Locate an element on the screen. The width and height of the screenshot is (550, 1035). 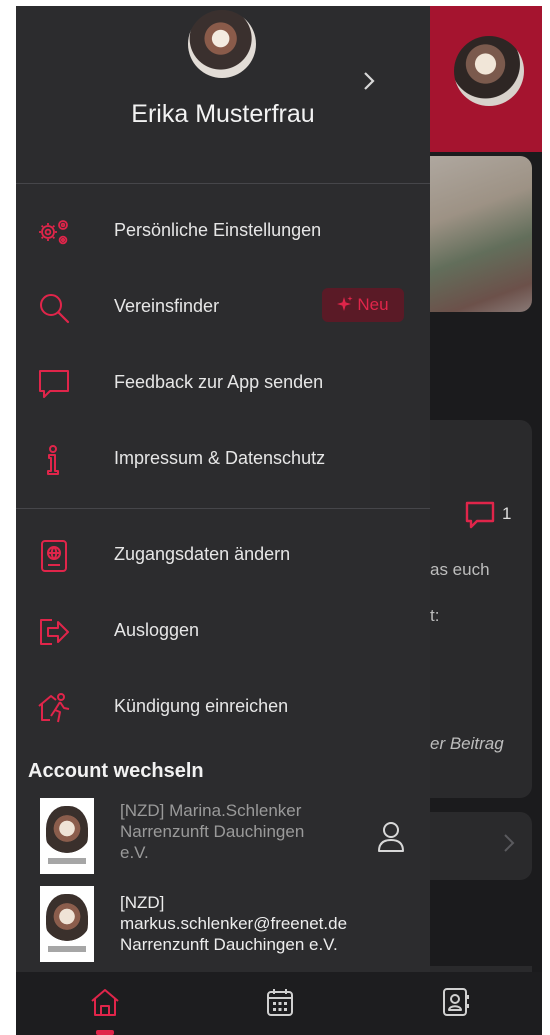
post-text-snippet: t: is located at coordinates (435, 615).